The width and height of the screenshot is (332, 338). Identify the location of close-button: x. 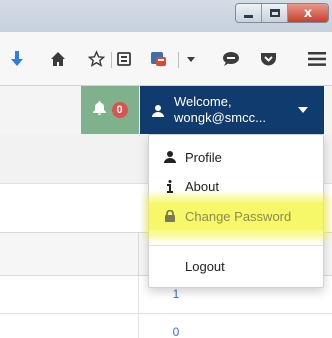
(308, 13).